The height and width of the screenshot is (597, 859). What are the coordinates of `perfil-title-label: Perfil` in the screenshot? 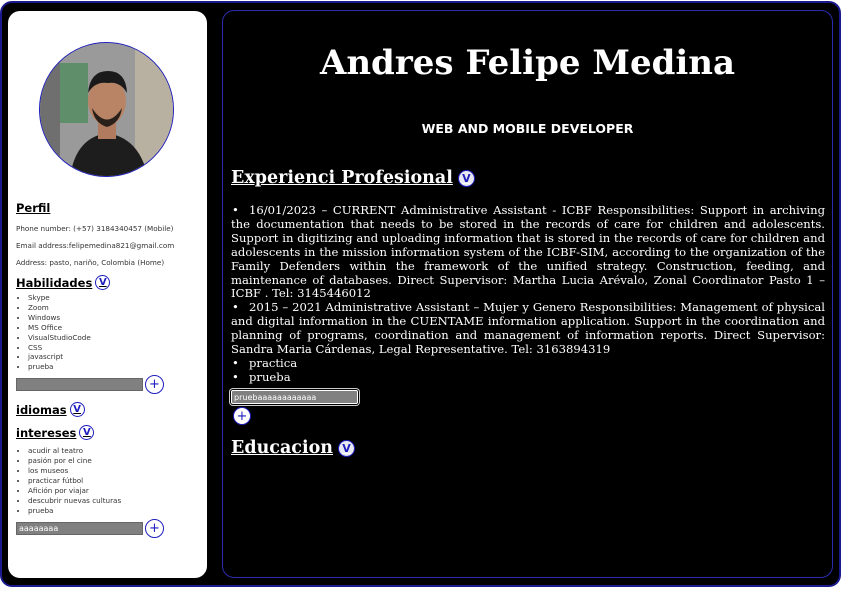 It's located at (33, 208).